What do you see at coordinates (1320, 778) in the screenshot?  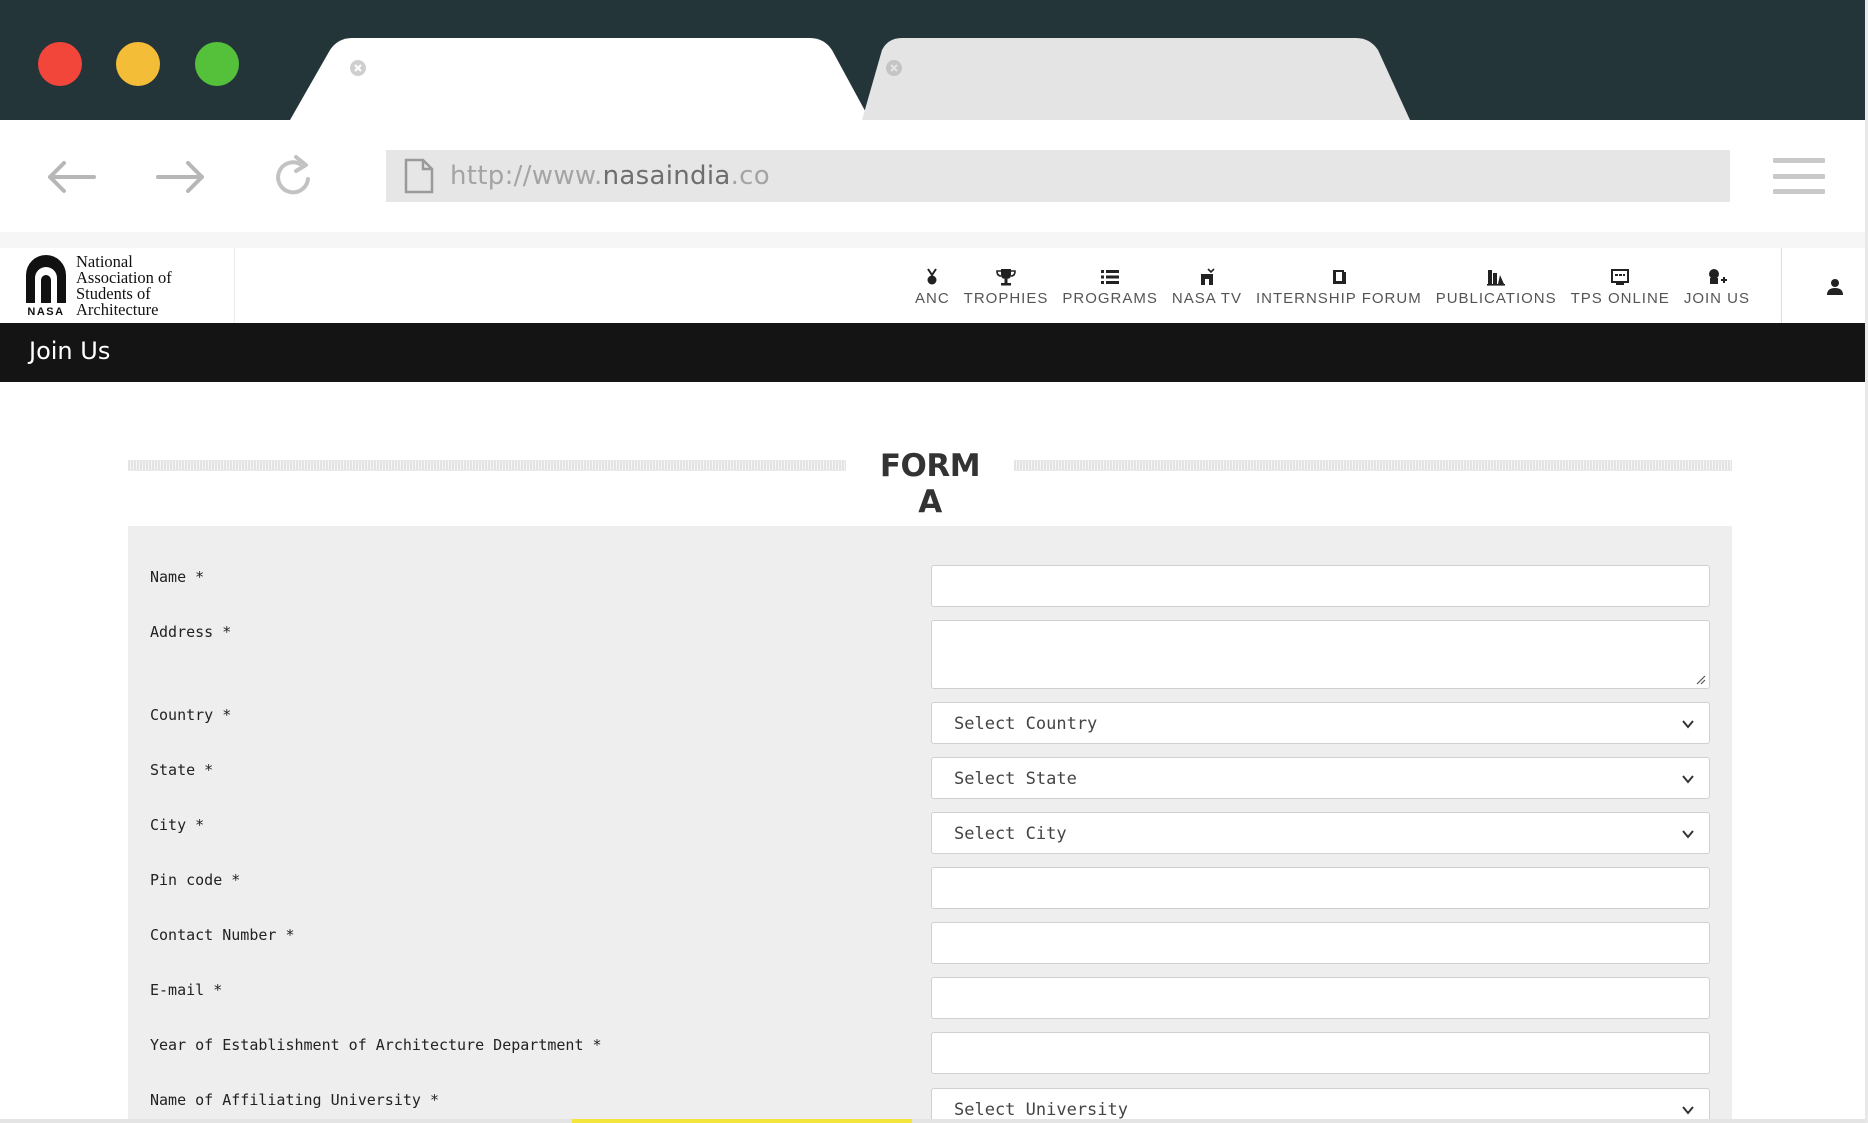 I see `state-select: Select State` at bounding box center [1320, 778].